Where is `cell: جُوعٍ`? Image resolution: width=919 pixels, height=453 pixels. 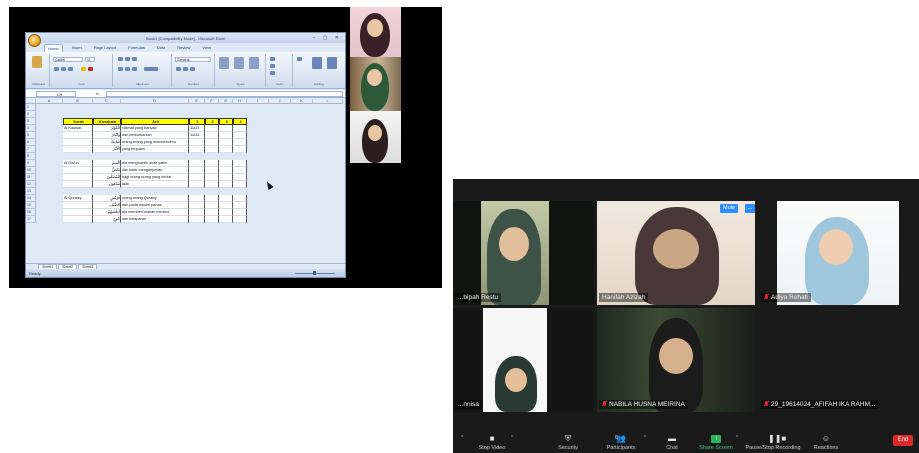
cell: جُوعٍ is located at coordinates (107, 219).